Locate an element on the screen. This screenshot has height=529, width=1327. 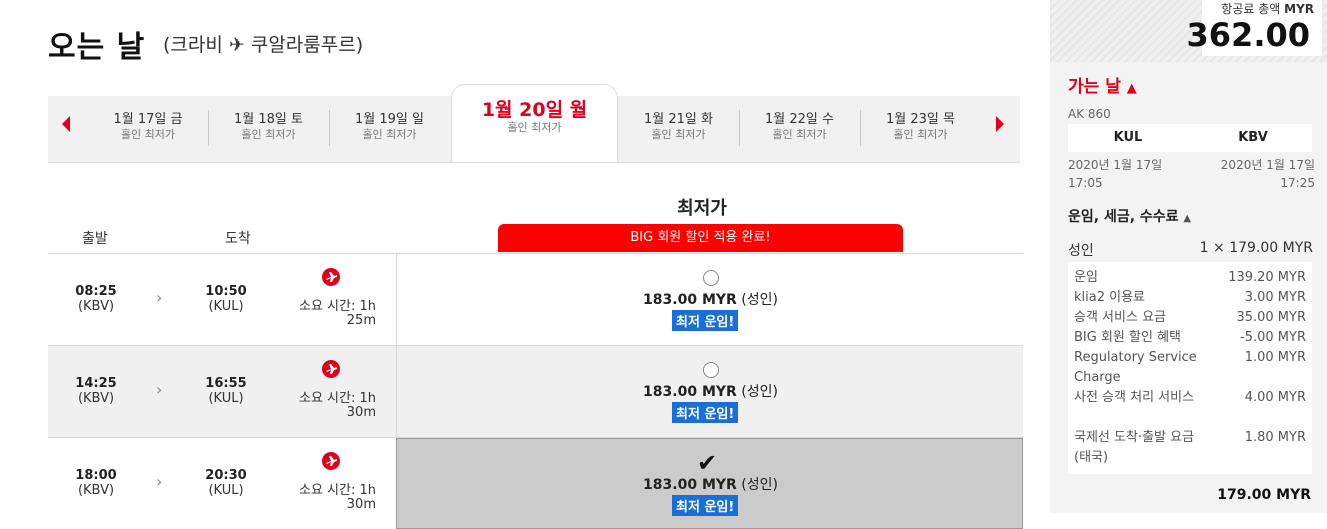
fees-toggle: 운임, 세금, 수수료 ▲ is located at coordinates (1129, 216).